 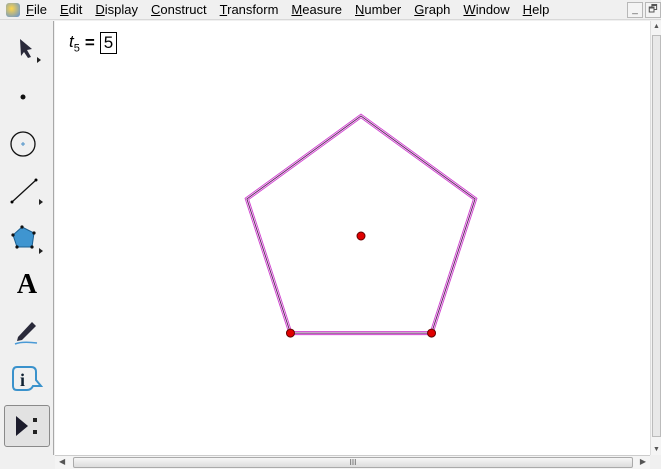 I want to click on menu-edit: Edit, so click(x=71, y=9).